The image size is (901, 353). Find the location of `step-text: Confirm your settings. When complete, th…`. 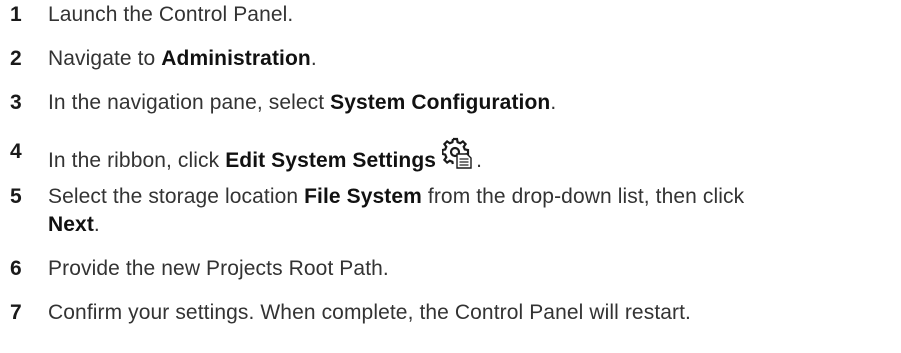

step-text: Confirm your settings. When complete, th… is located at coordinates (369, 312).